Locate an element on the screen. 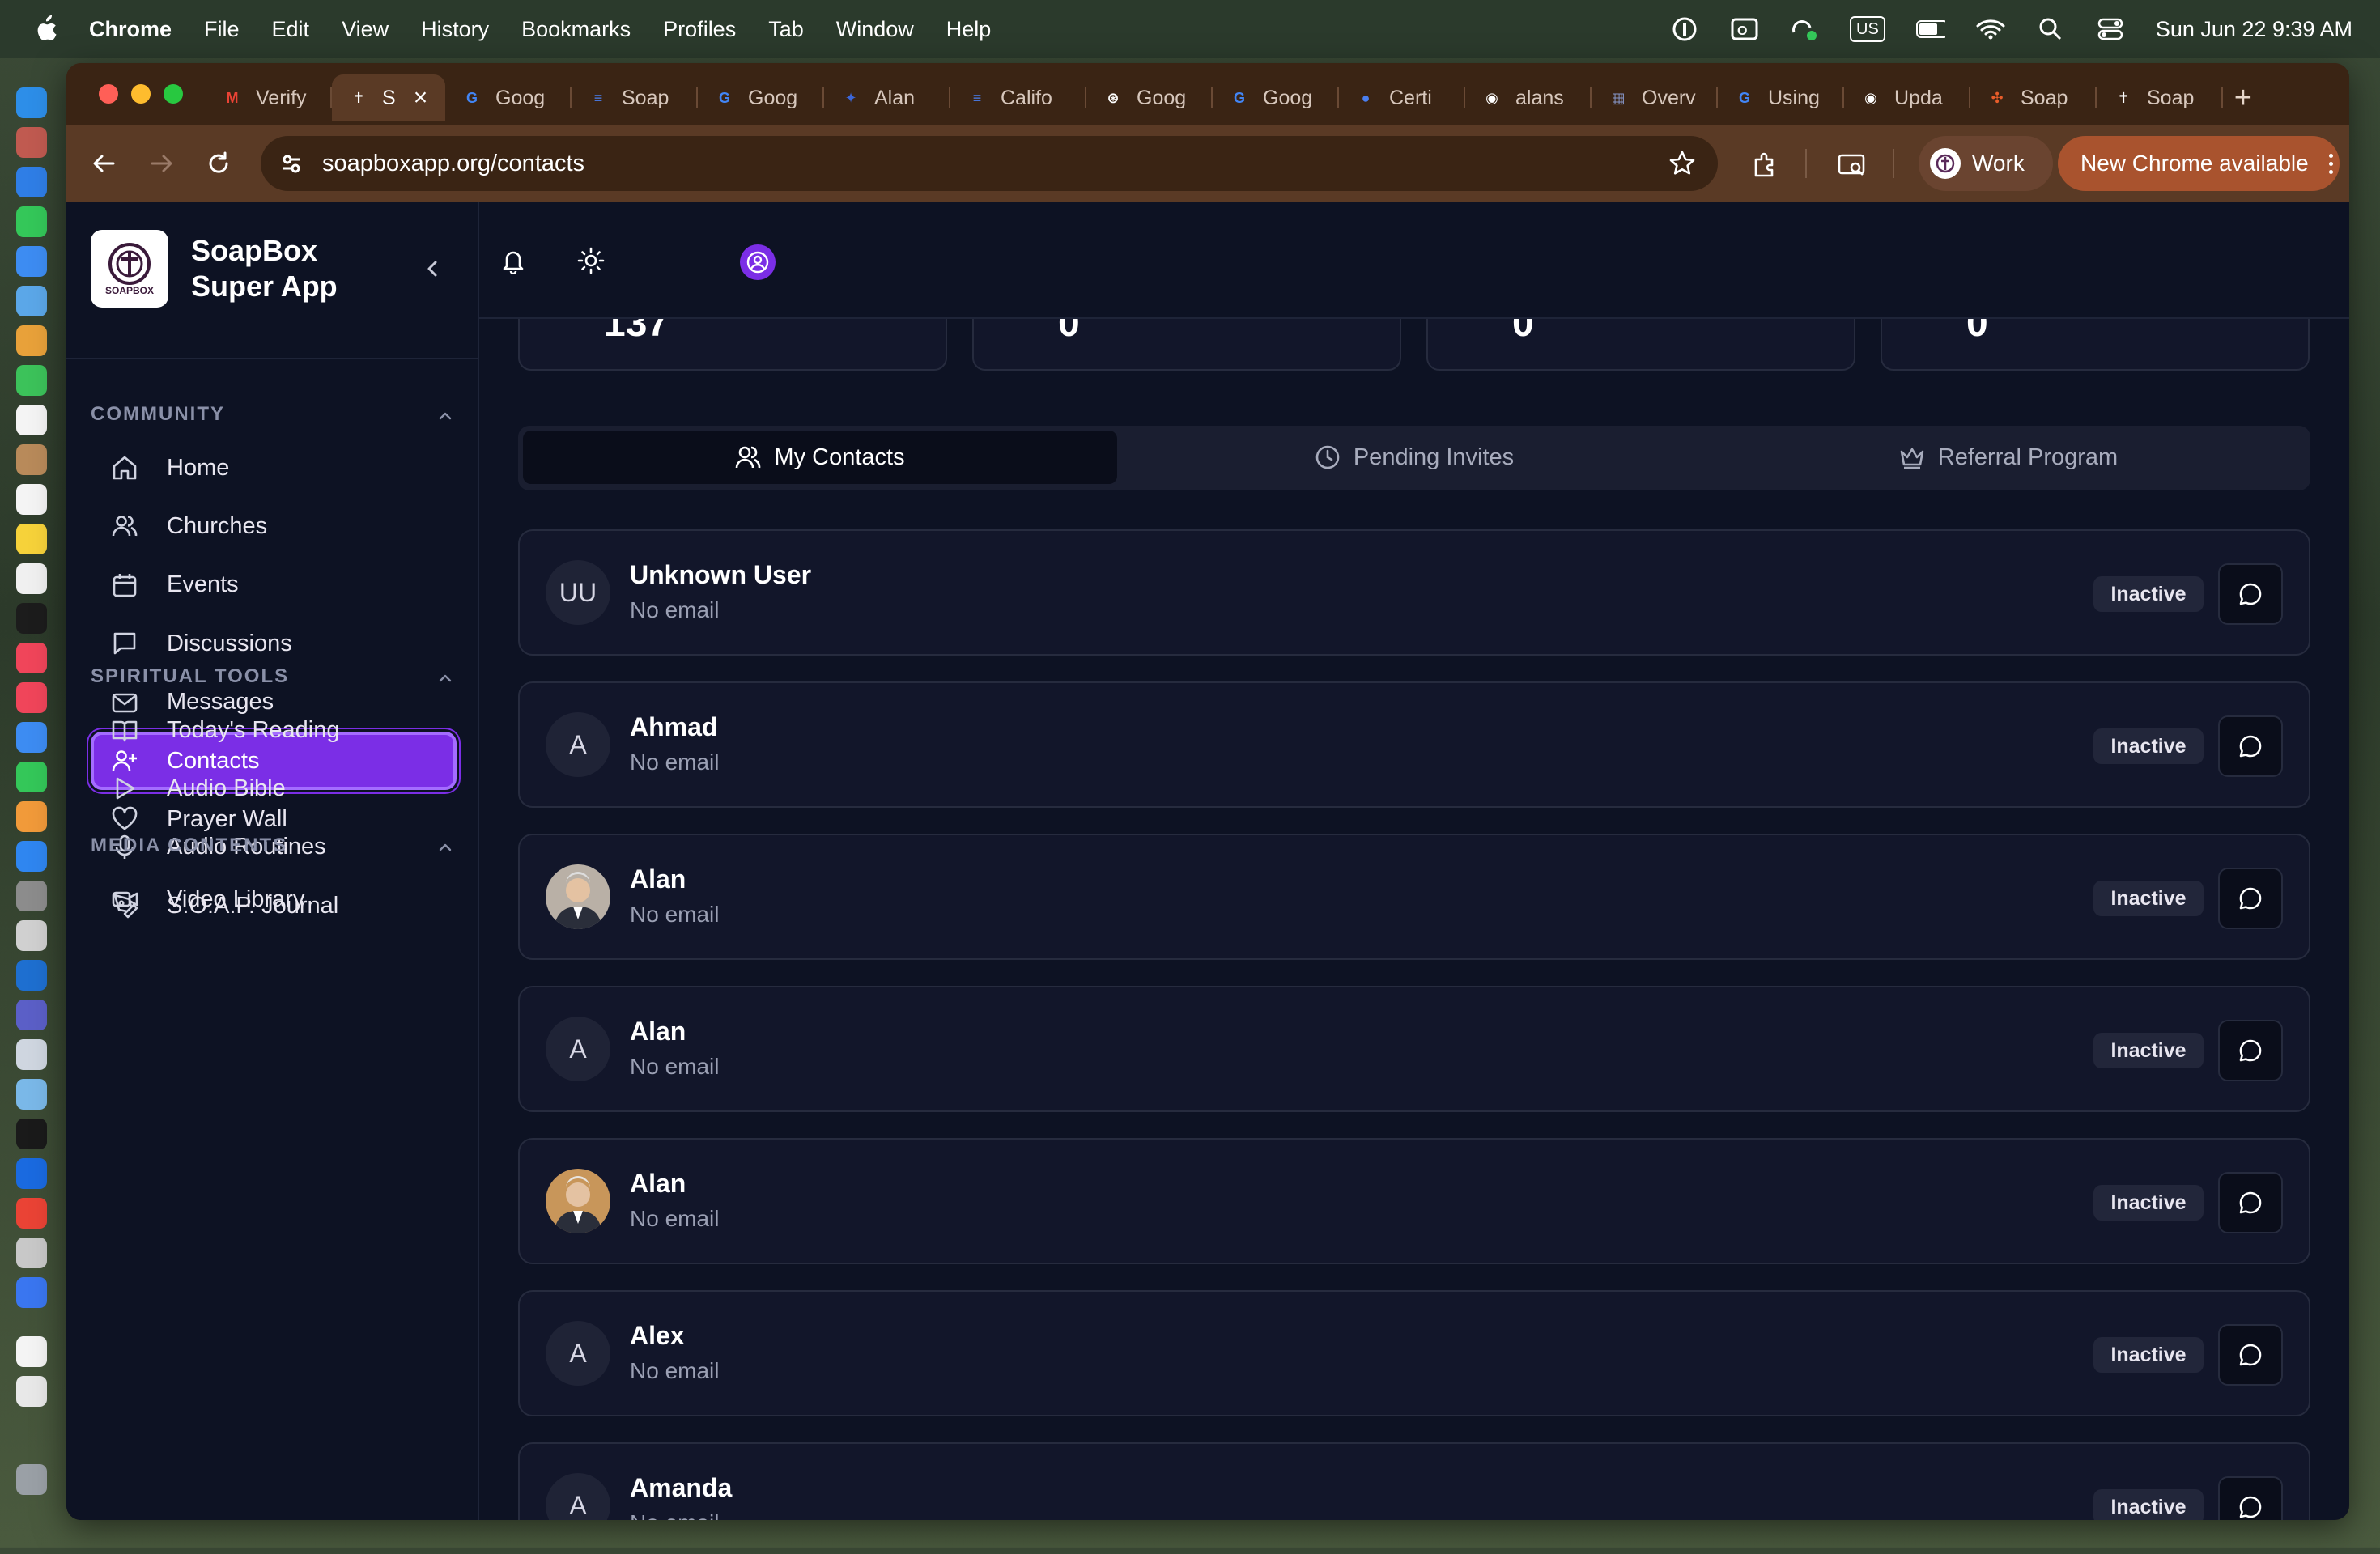 This screenshot has height=1554, width=2380. utility-app-icon is located at coordinates (32, 935).